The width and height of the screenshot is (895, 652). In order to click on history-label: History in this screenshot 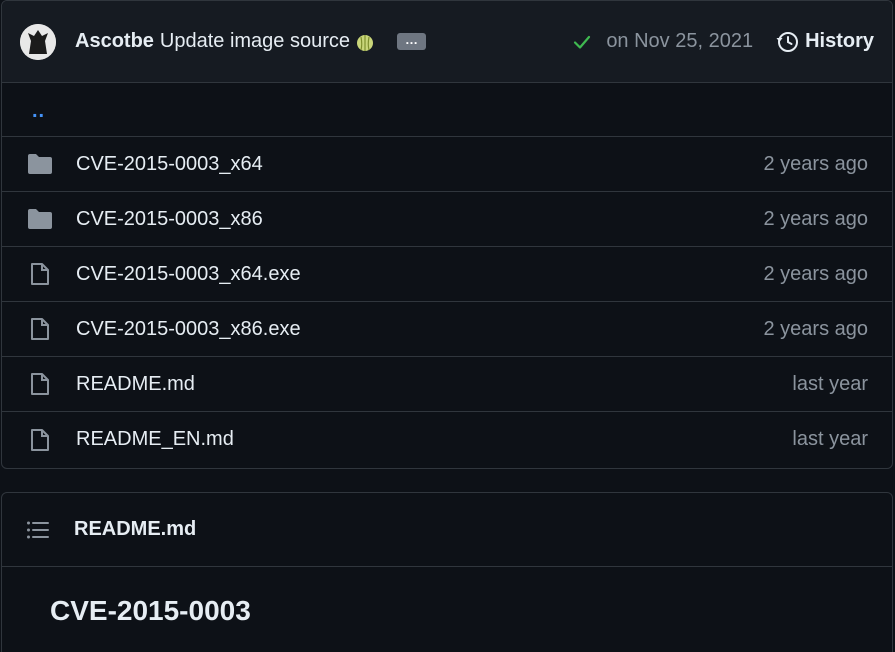, I will do `click(839, 41)`.